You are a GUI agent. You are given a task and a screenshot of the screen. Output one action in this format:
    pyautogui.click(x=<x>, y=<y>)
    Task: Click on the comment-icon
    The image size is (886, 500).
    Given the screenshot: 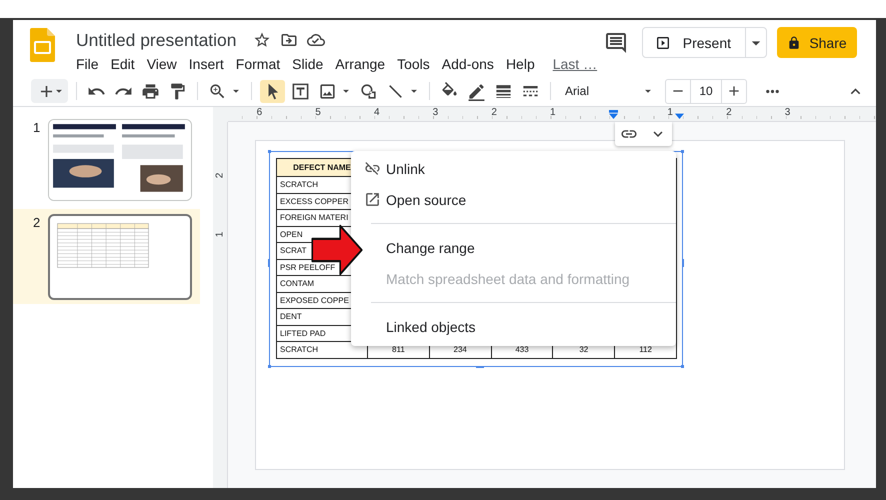 What is the action you would take?
    pyautogui.click(x=616, y=42)
    